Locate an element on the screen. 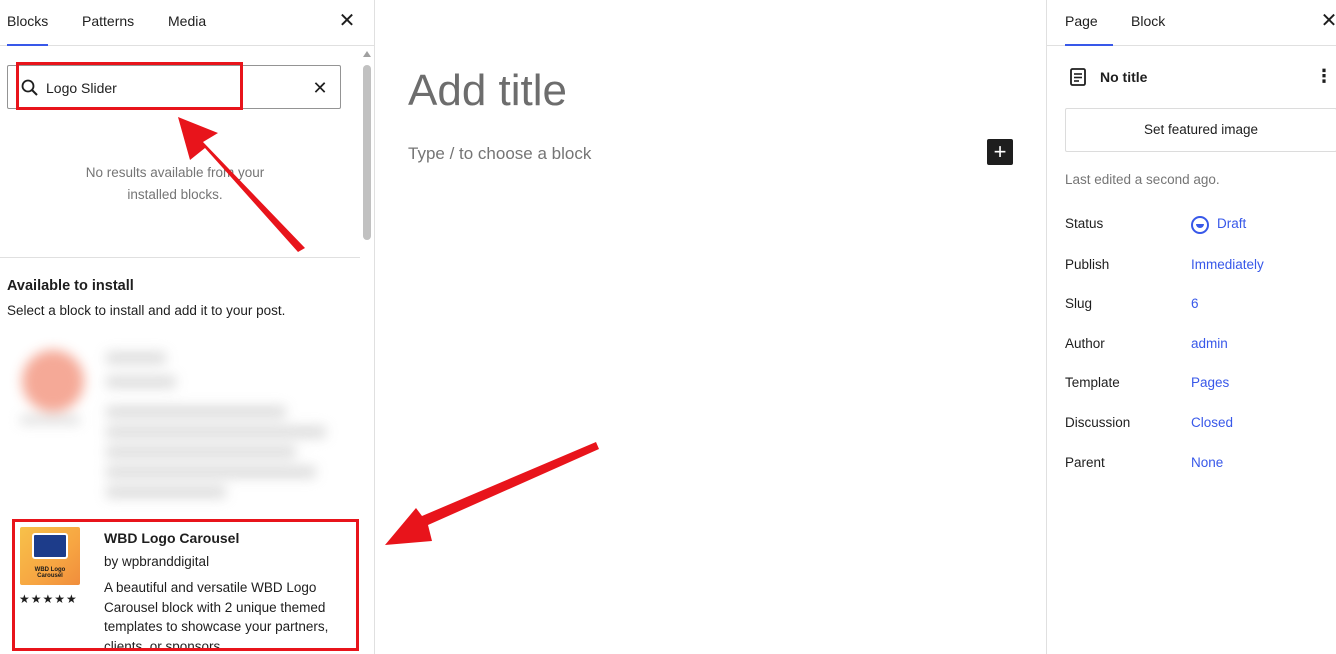 This screenshot has height=654, width=1336. publish-row: Publish Immediately is located at coordinates (1200, 268).